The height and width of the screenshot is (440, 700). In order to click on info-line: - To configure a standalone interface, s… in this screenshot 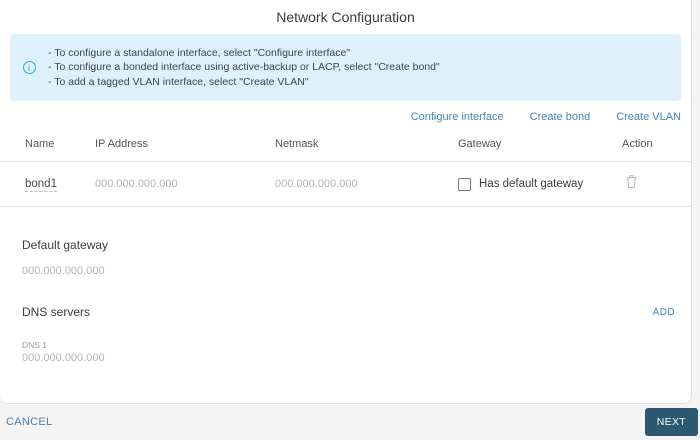, I will do `click(199, 52)`.